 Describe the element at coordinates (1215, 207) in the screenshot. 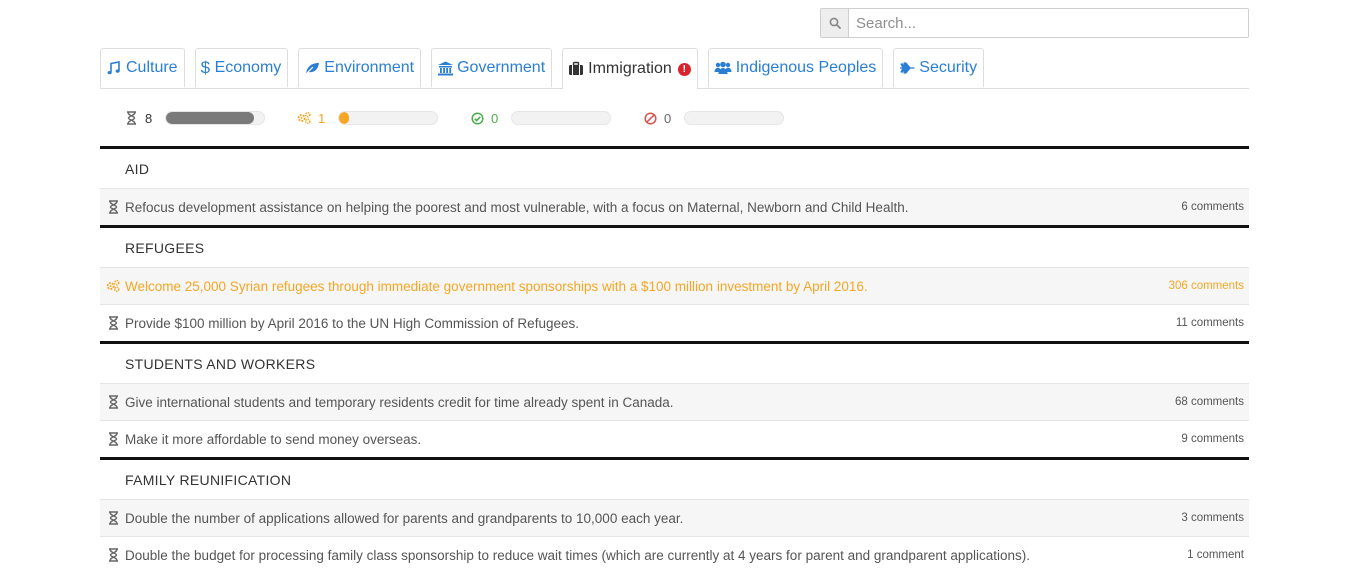

I see `comments-link: 6 comments` at that location.